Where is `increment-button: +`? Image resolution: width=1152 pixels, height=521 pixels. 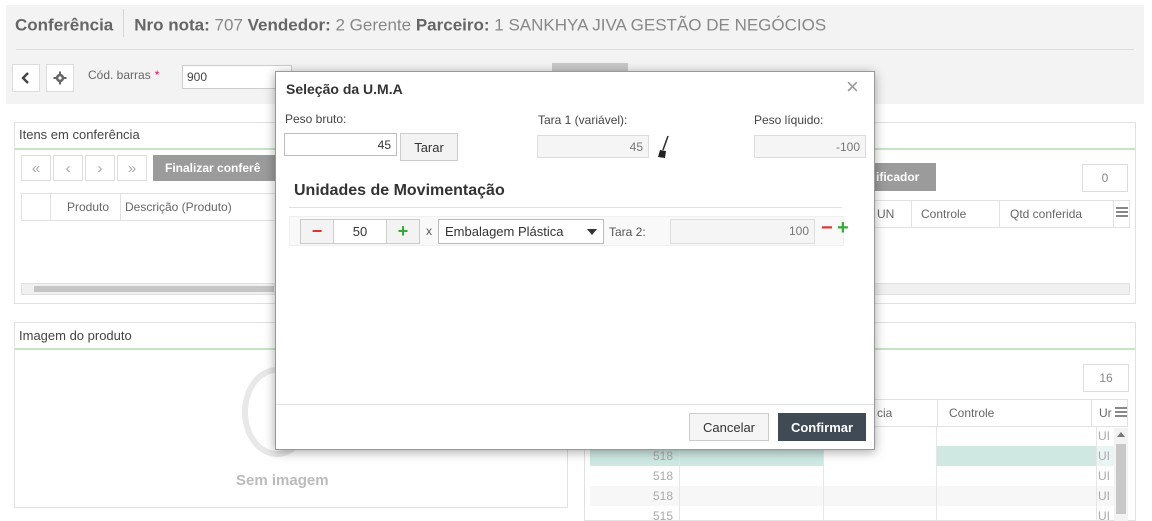 increment-button: + is located at coordinates (403, 231).